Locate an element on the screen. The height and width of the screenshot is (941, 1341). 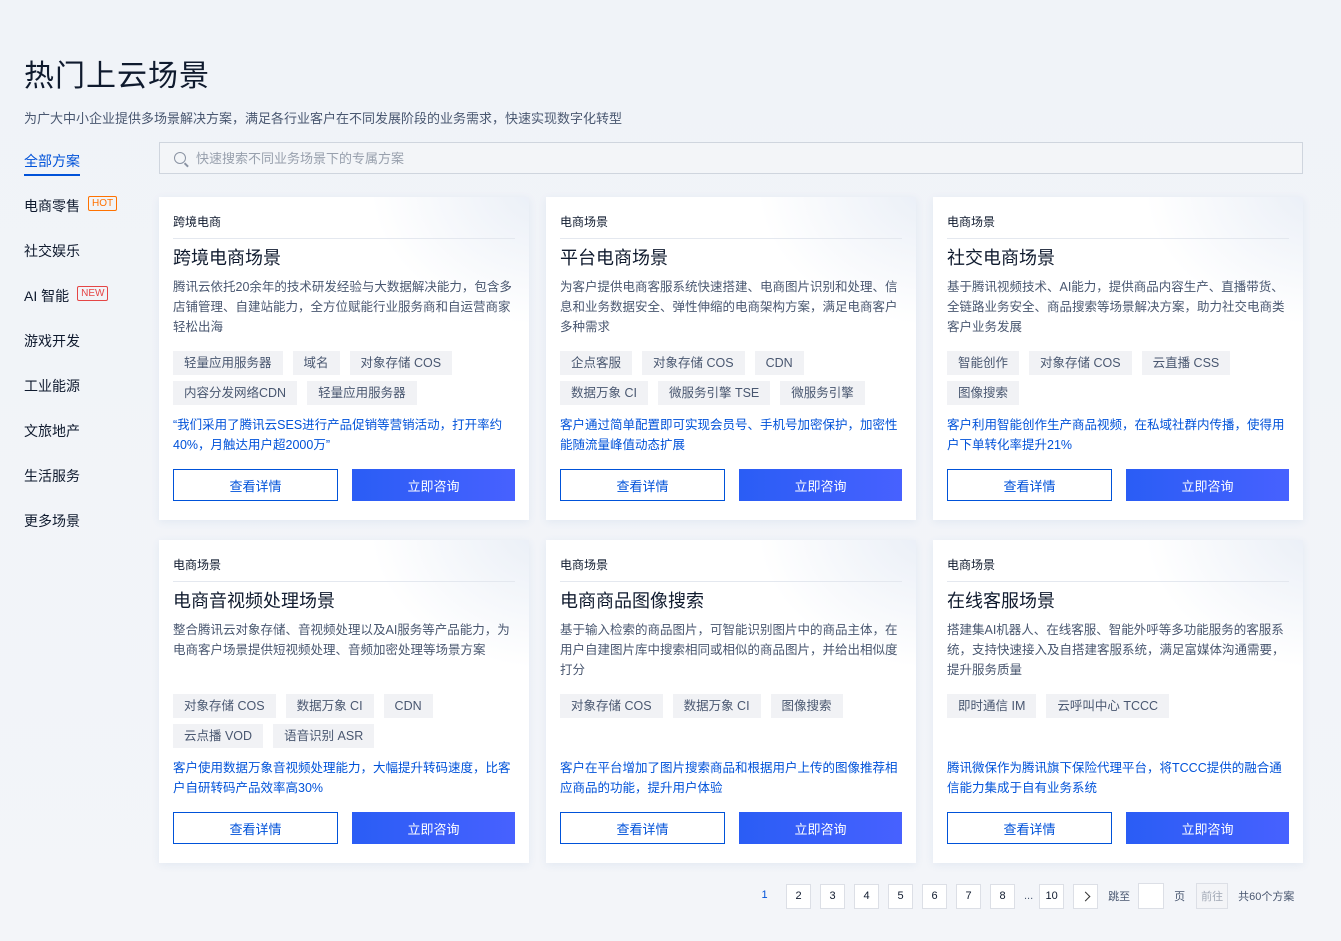
sidebar-item-label: AI 智能 is located at coordinates (47, 296).